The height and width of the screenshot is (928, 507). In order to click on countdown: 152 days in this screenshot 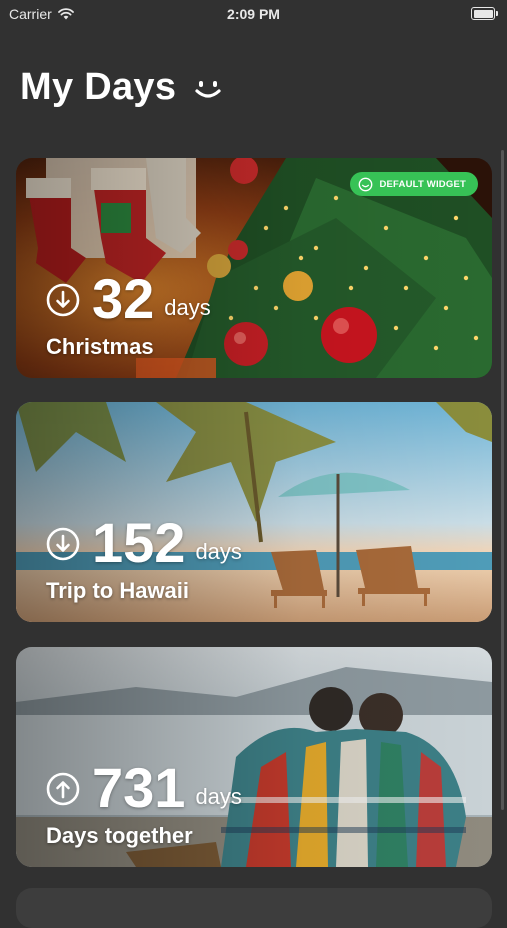, I will do `click(144, 543)`.